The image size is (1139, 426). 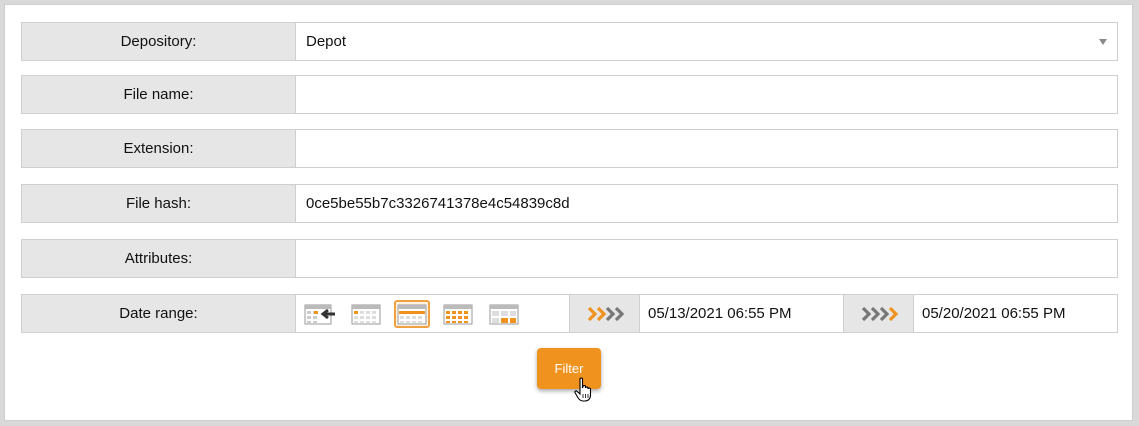 I want to click on file-name-field, so click(x=706, y=94).